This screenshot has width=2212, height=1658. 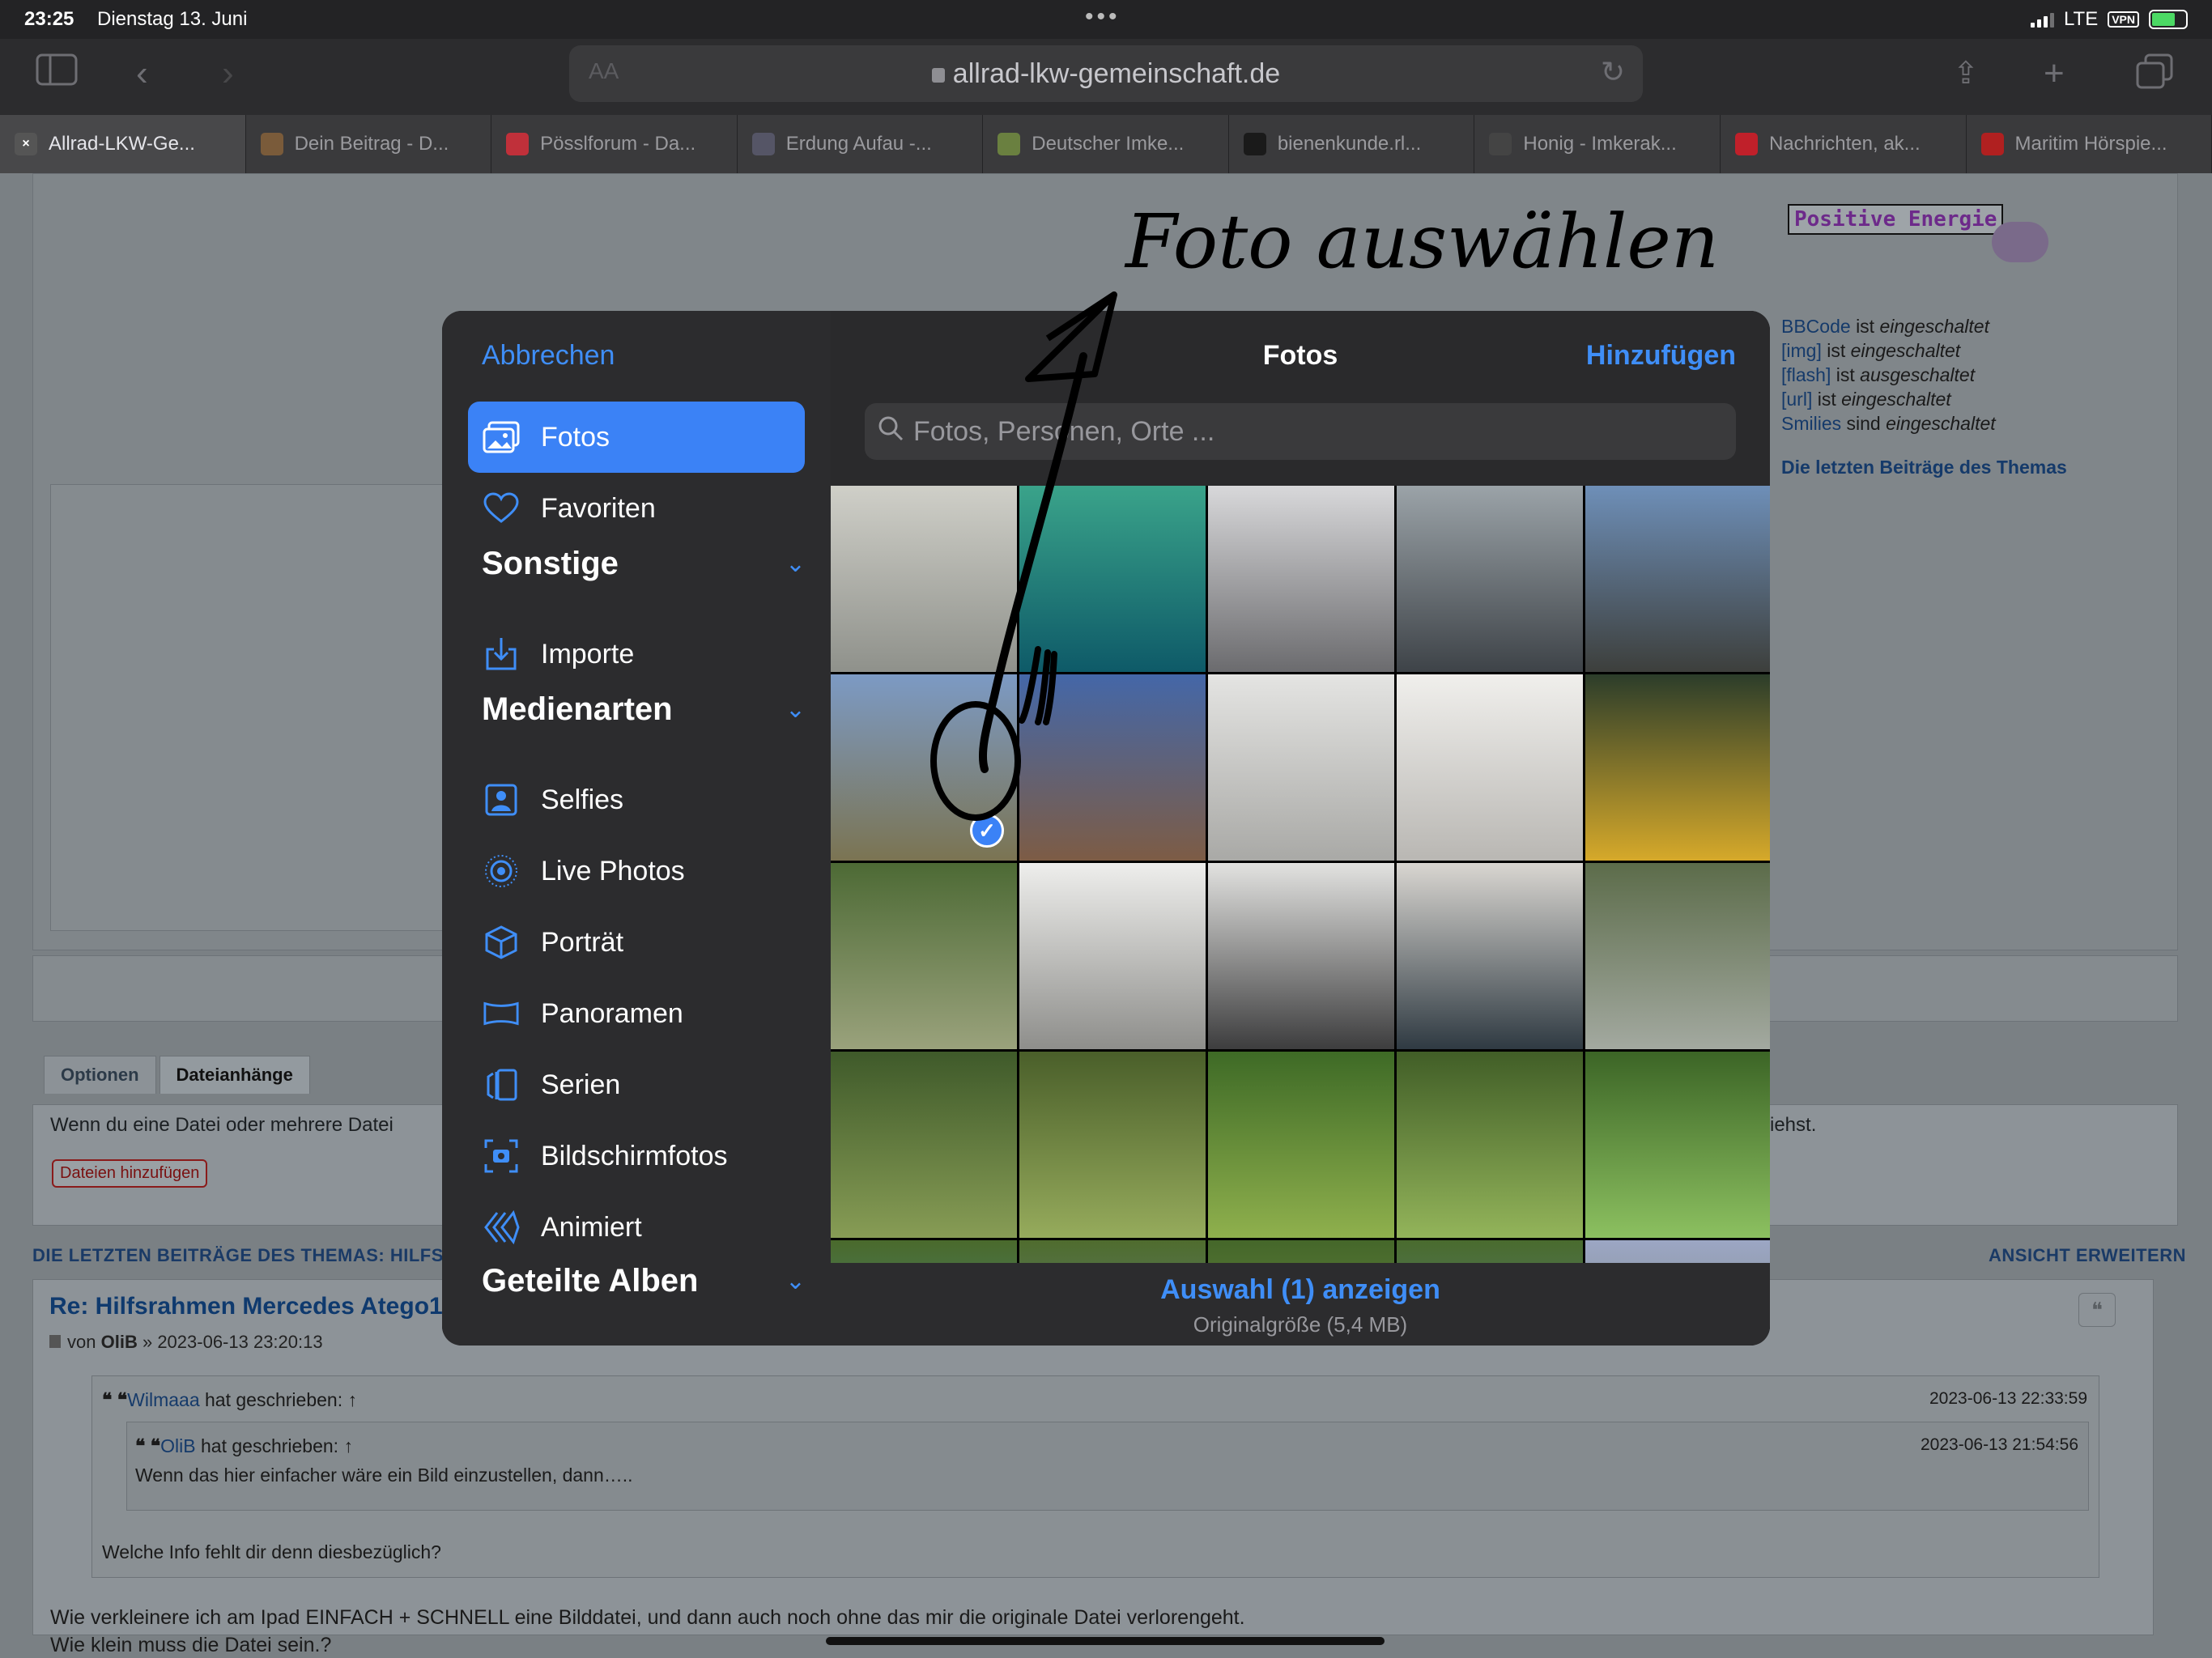 I want to click on import-icon, so click(x=502, y=654).